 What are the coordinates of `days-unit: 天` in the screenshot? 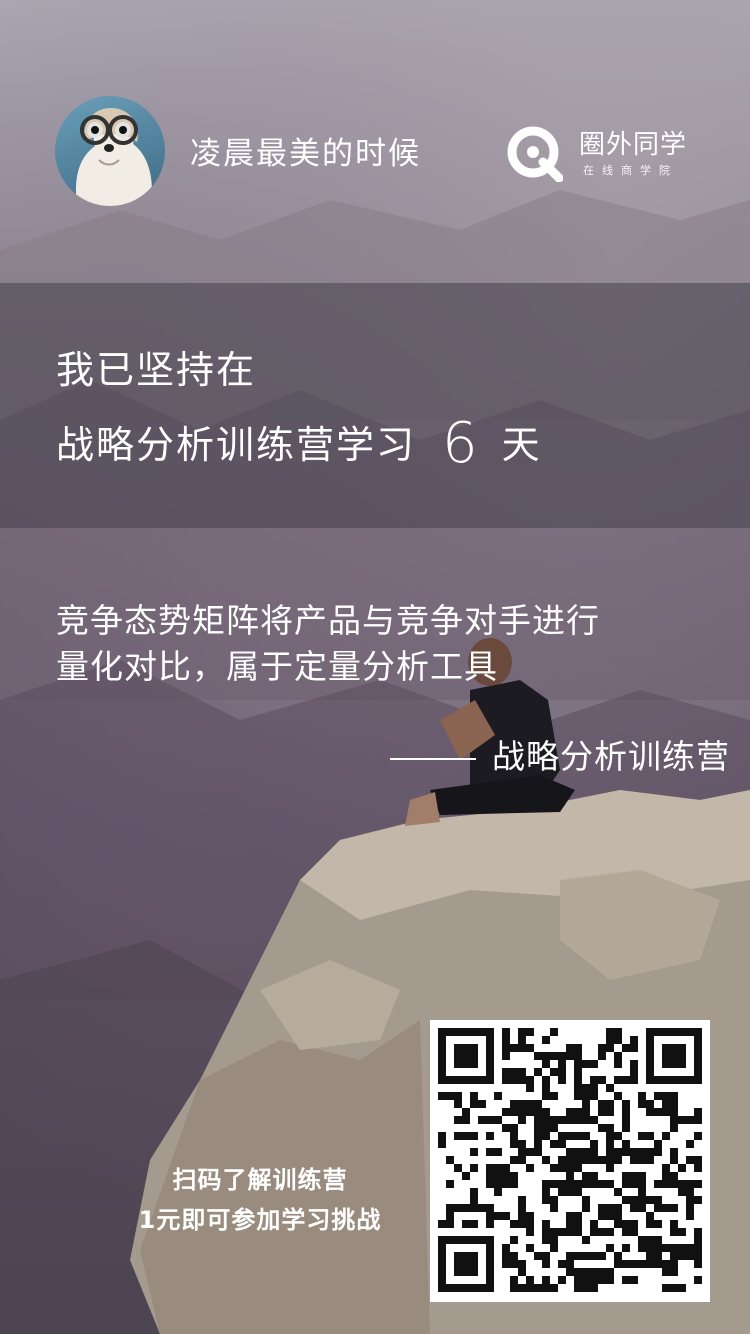 It's located at (521, 445).